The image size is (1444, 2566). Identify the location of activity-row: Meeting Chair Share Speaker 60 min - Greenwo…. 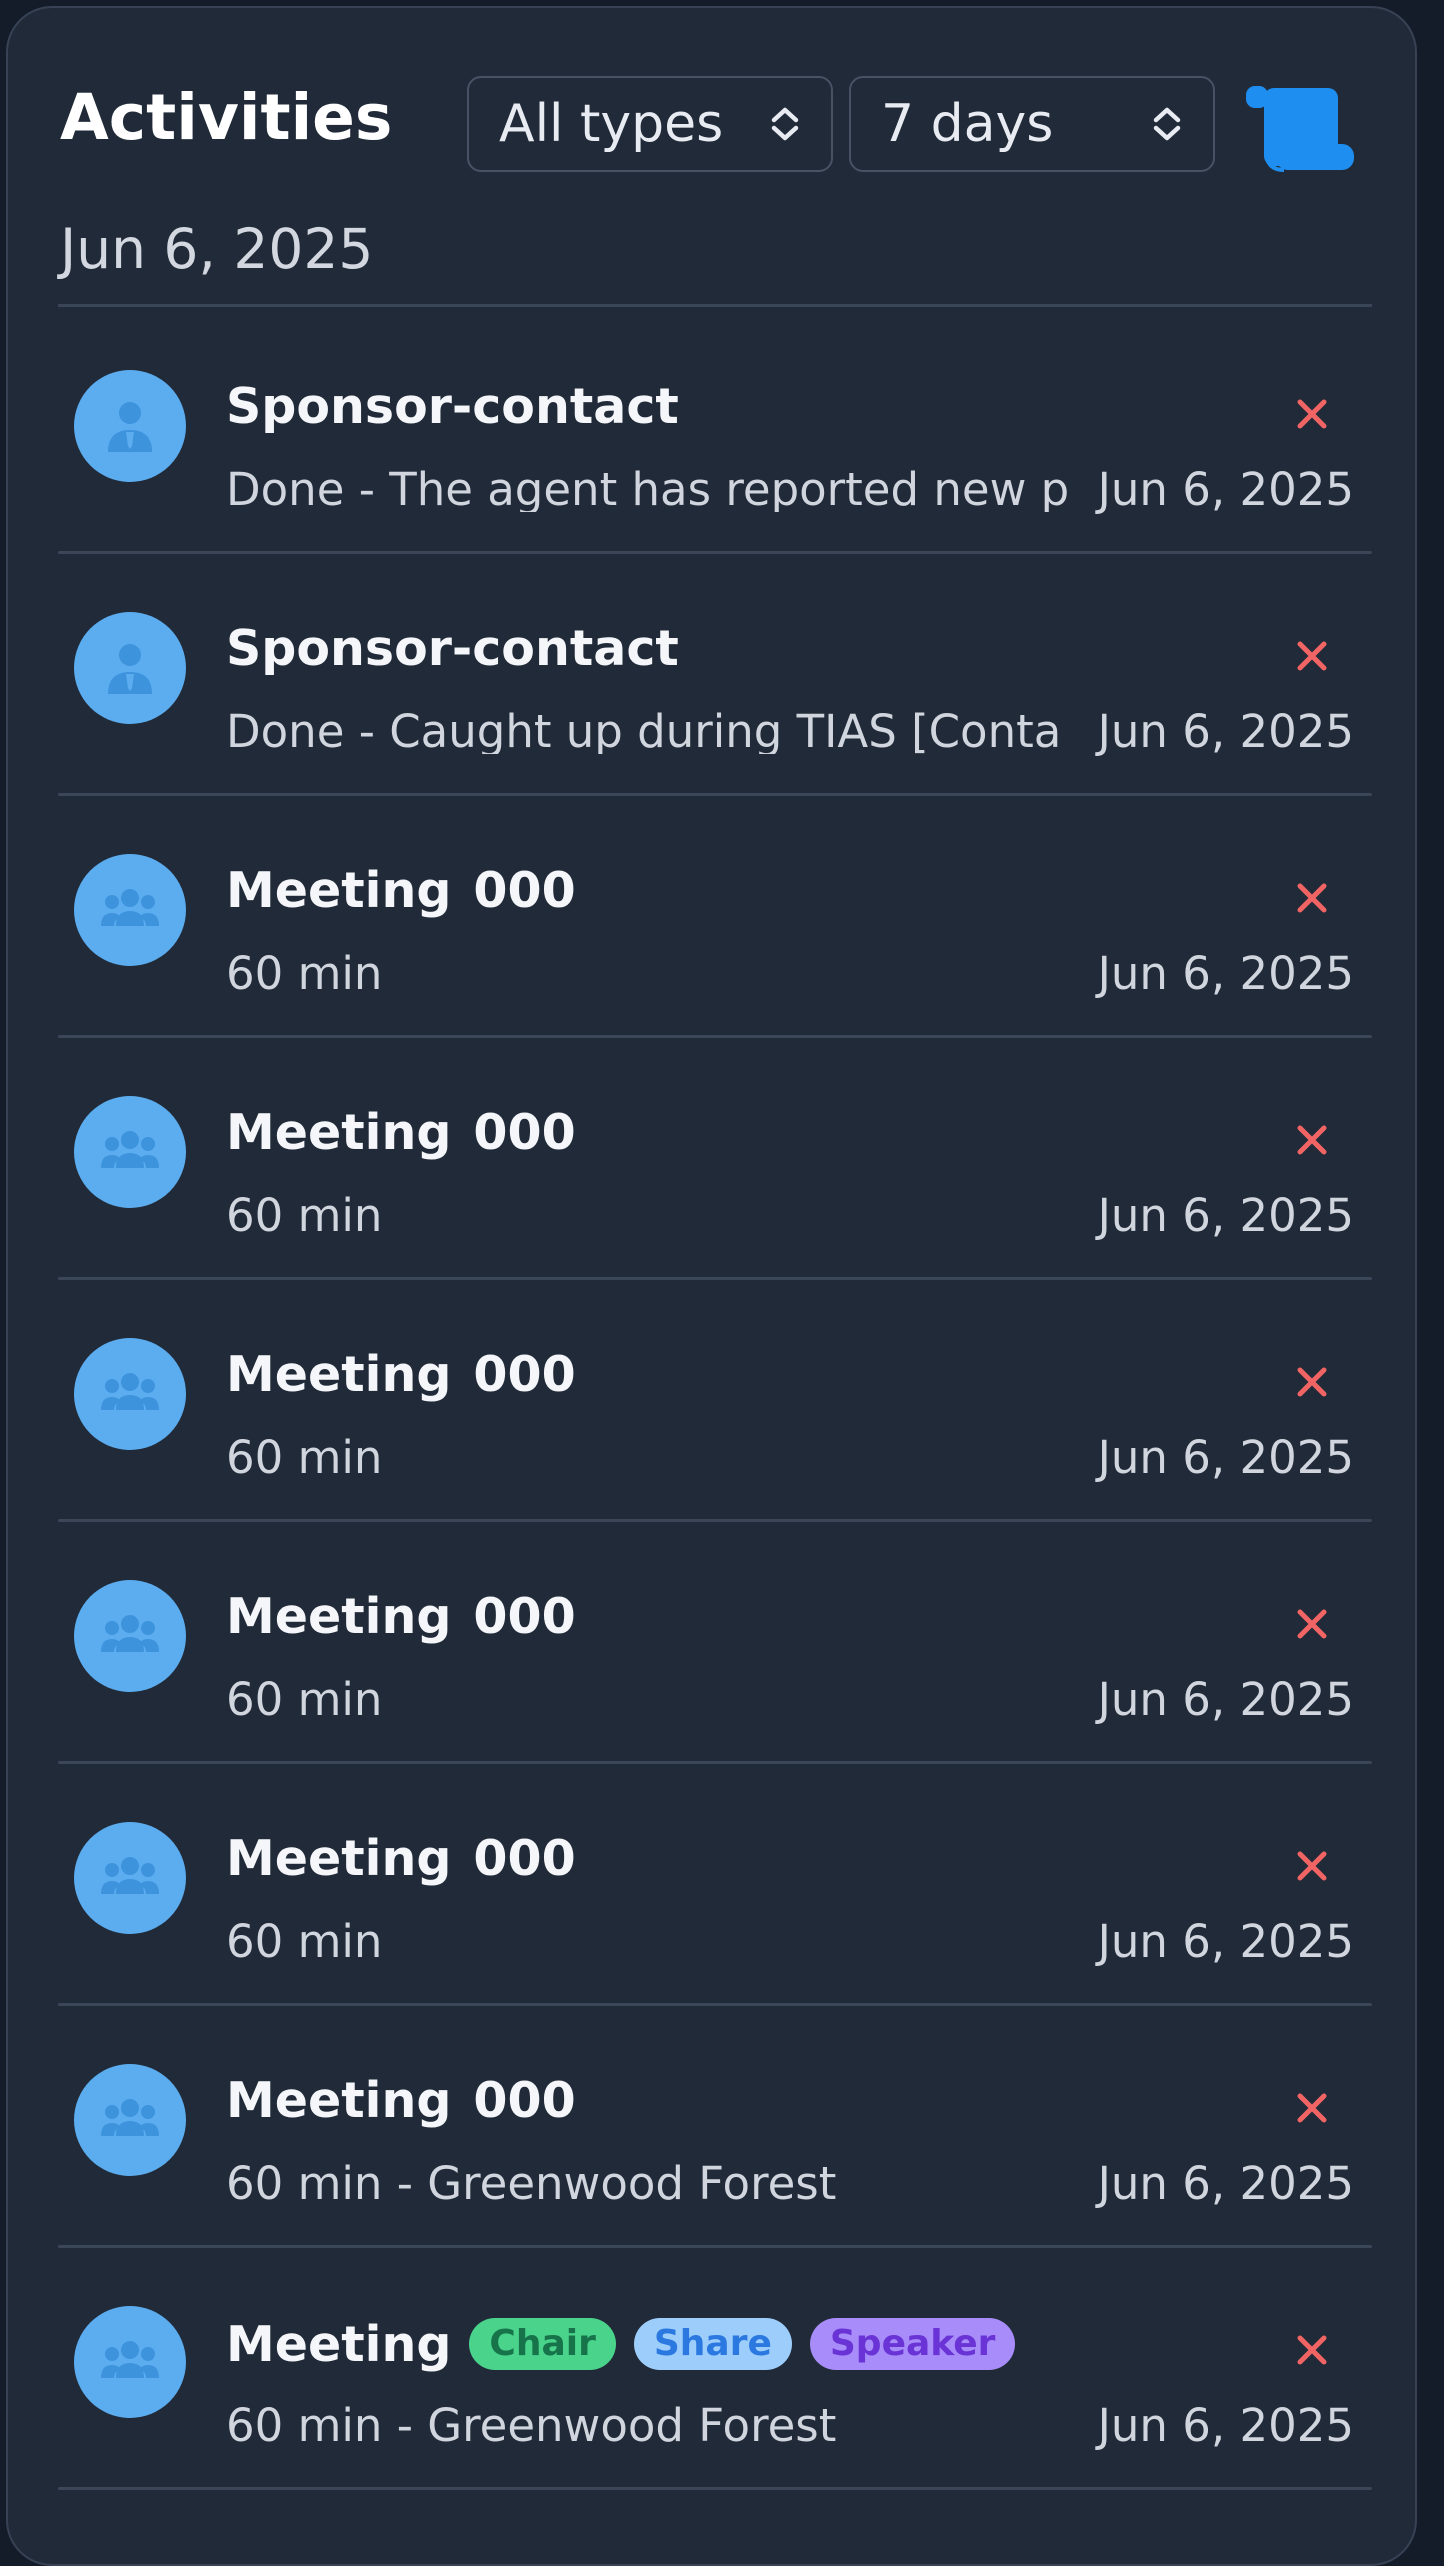
(715, 2369).